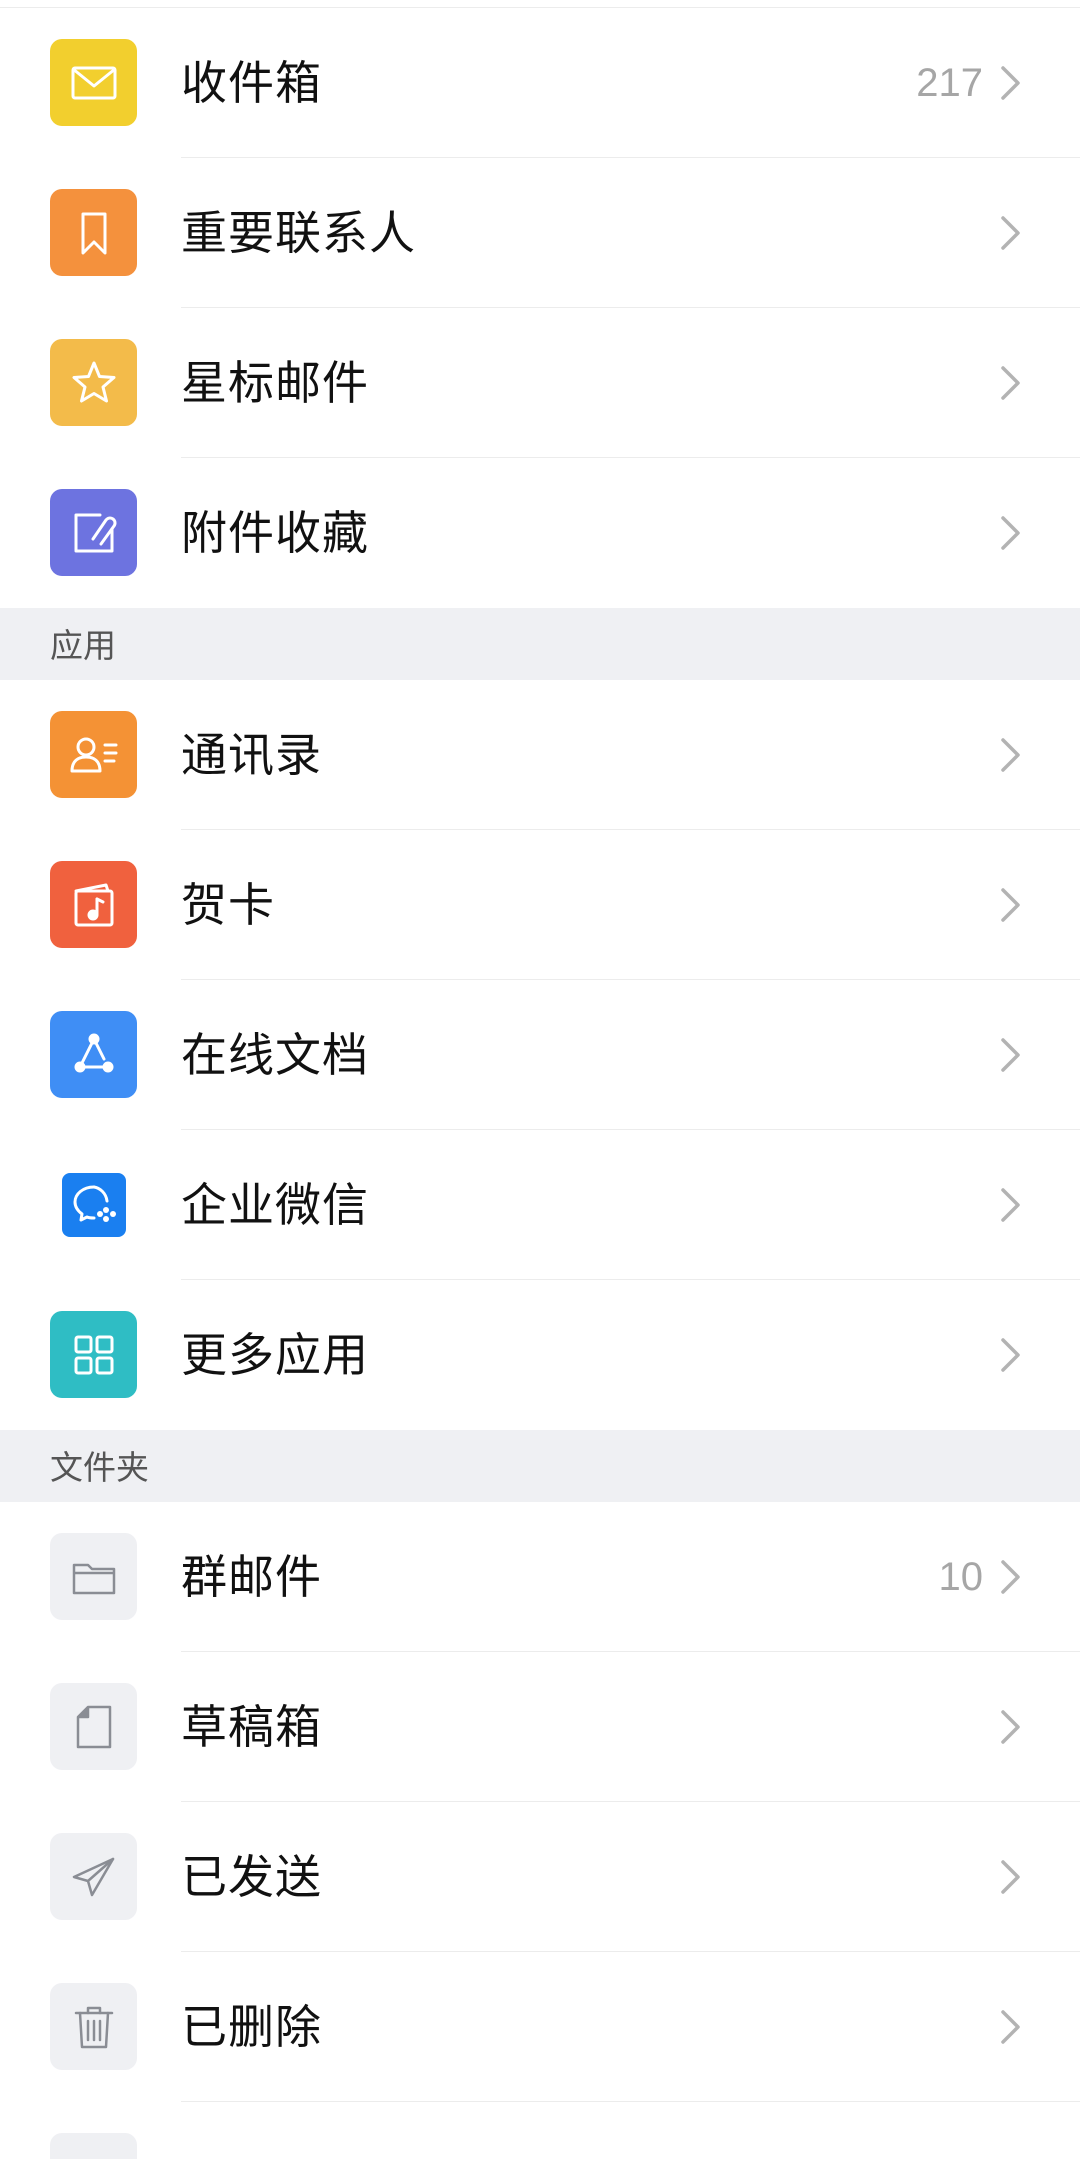 This screenshot has width=1080, height=2159. I want to click on envelope-icon, so click(93, 82).